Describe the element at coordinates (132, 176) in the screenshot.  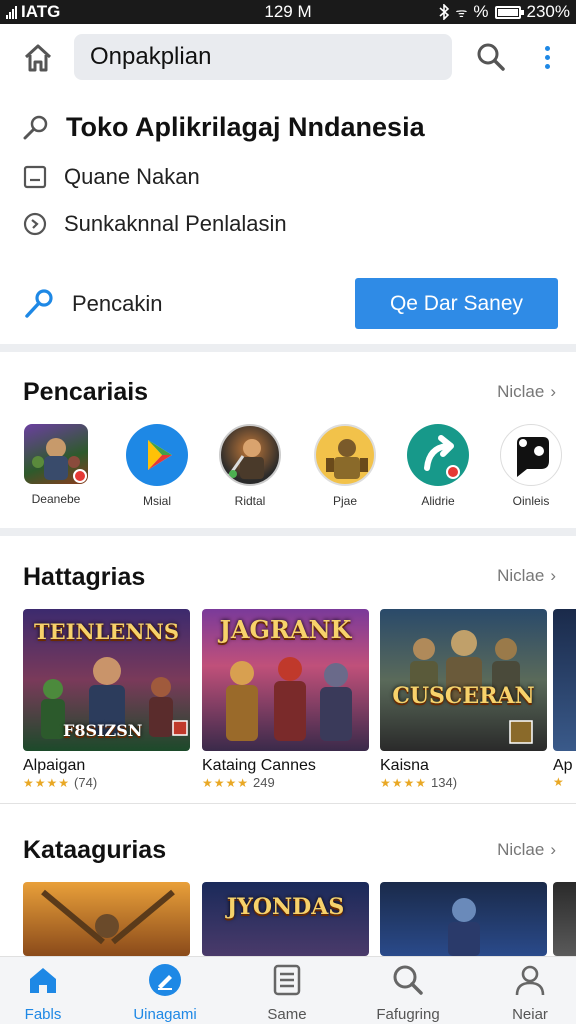
I see `info-line-1-label: Quane Nakan` at that location.